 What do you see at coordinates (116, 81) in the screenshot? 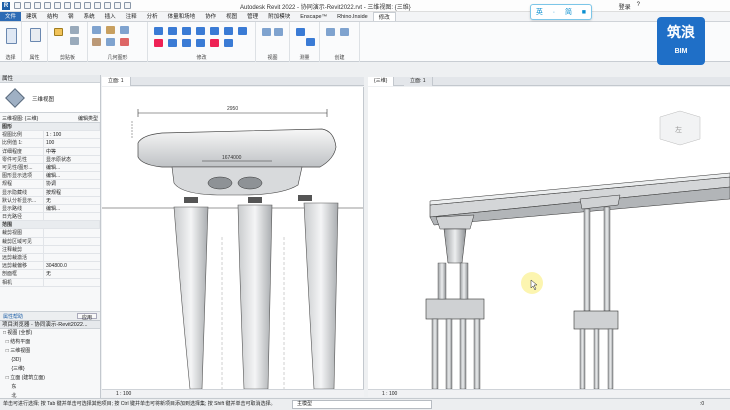
I see `tab-elevation-1: 立面: 1` at bounding box center [116, 81].